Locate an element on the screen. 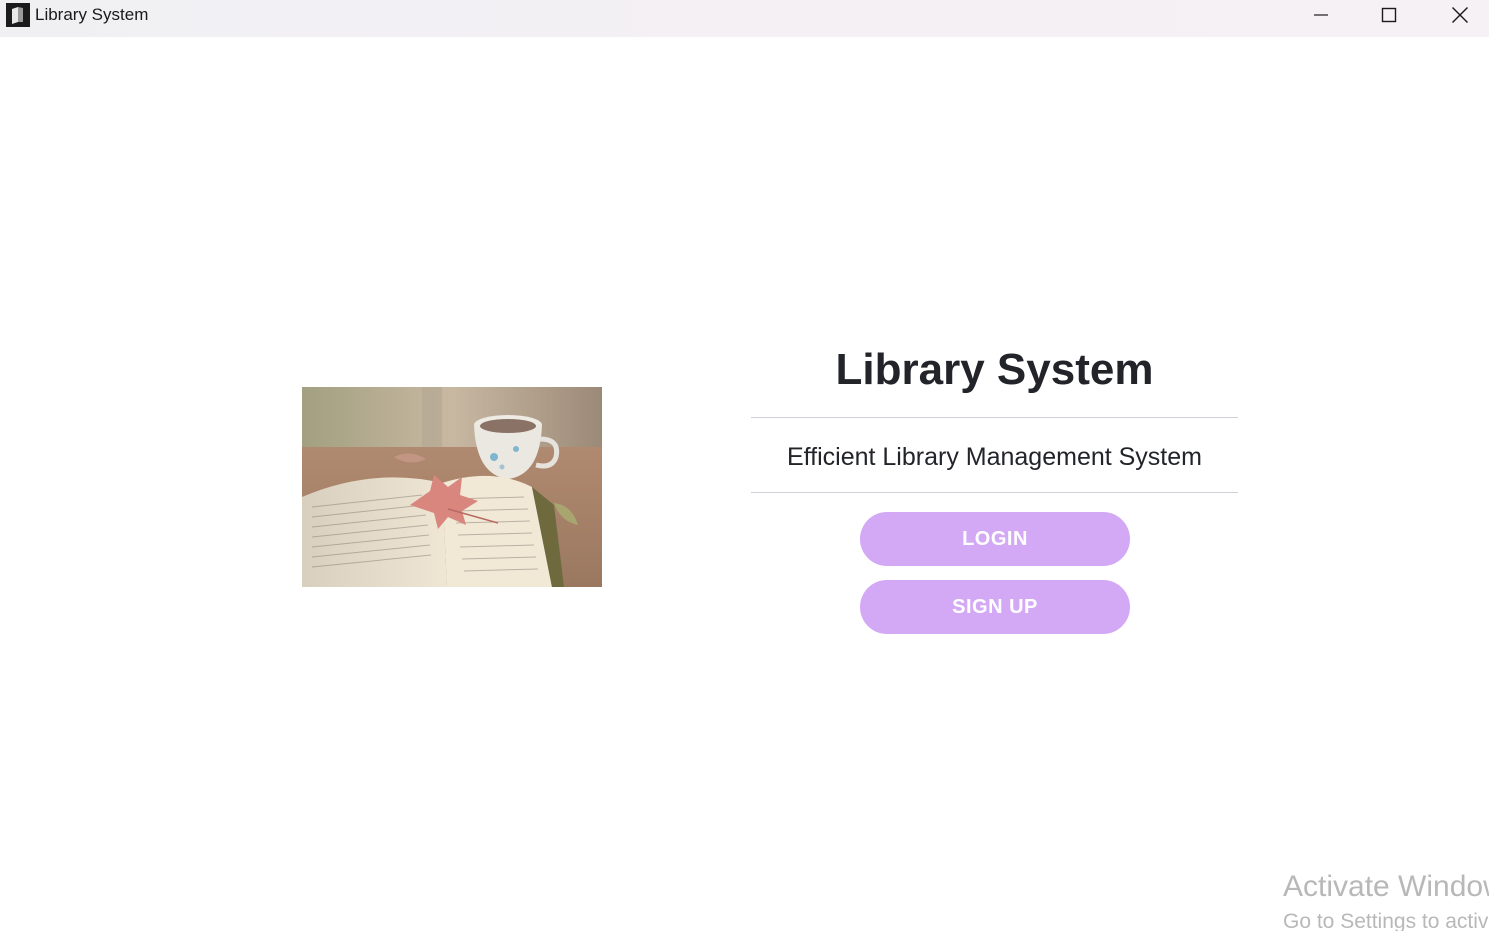  book-icon is located at coordinates (18, 15).